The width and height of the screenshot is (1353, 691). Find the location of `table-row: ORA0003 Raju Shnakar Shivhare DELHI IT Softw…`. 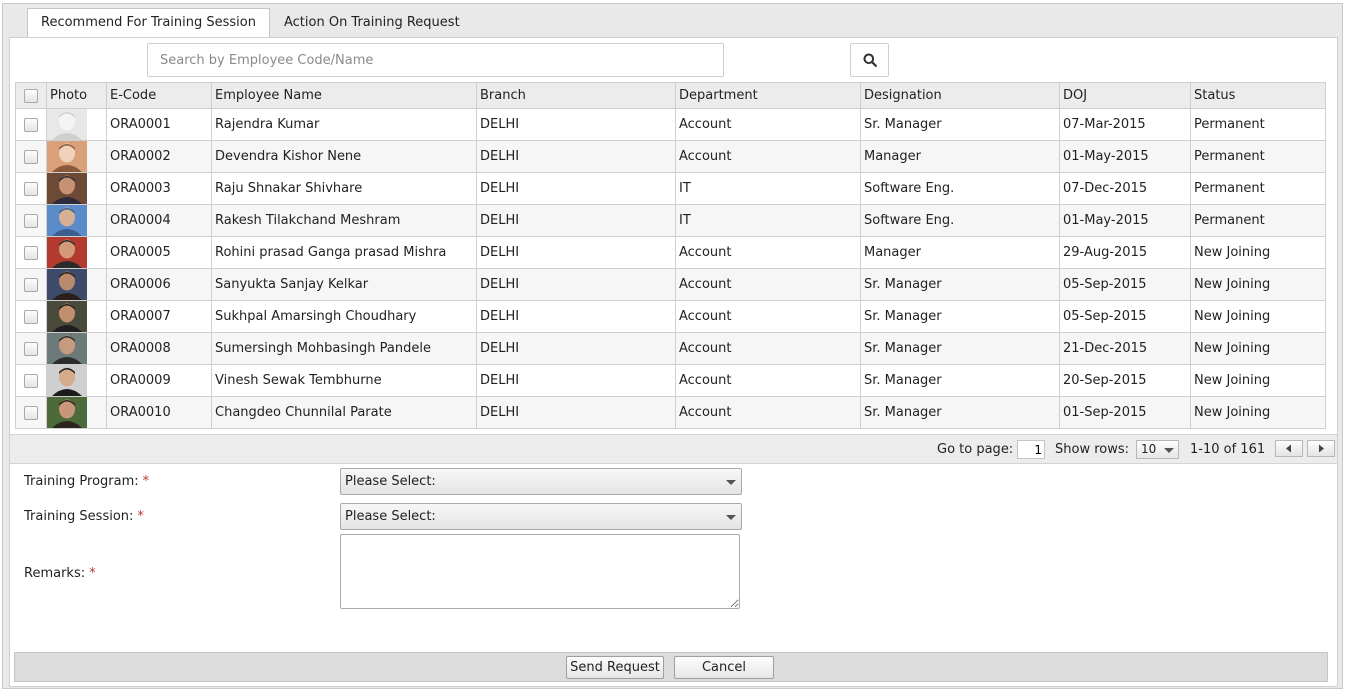

table-row: ORA0003 Raju Shnakar Shivhare DELHI IT Softw… is located at coordinates (670, 188).